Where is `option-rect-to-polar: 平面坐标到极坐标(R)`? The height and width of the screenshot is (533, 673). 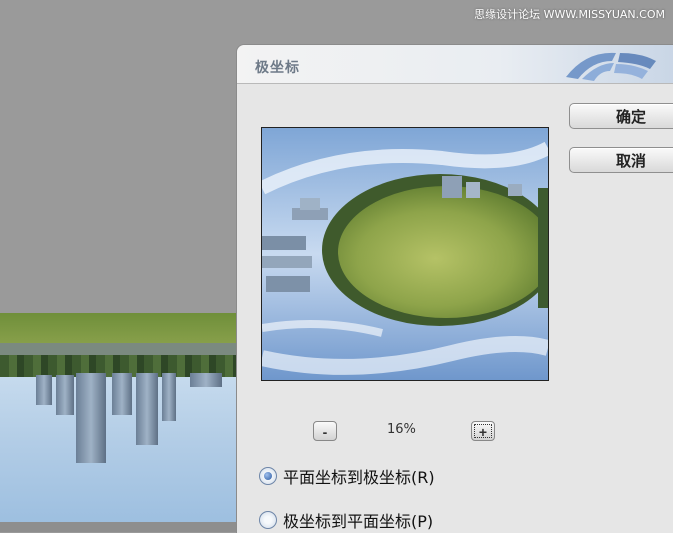
option-rect-to-polar: 平面坐标到极坐标(R) is located at coordinates (347, 476).